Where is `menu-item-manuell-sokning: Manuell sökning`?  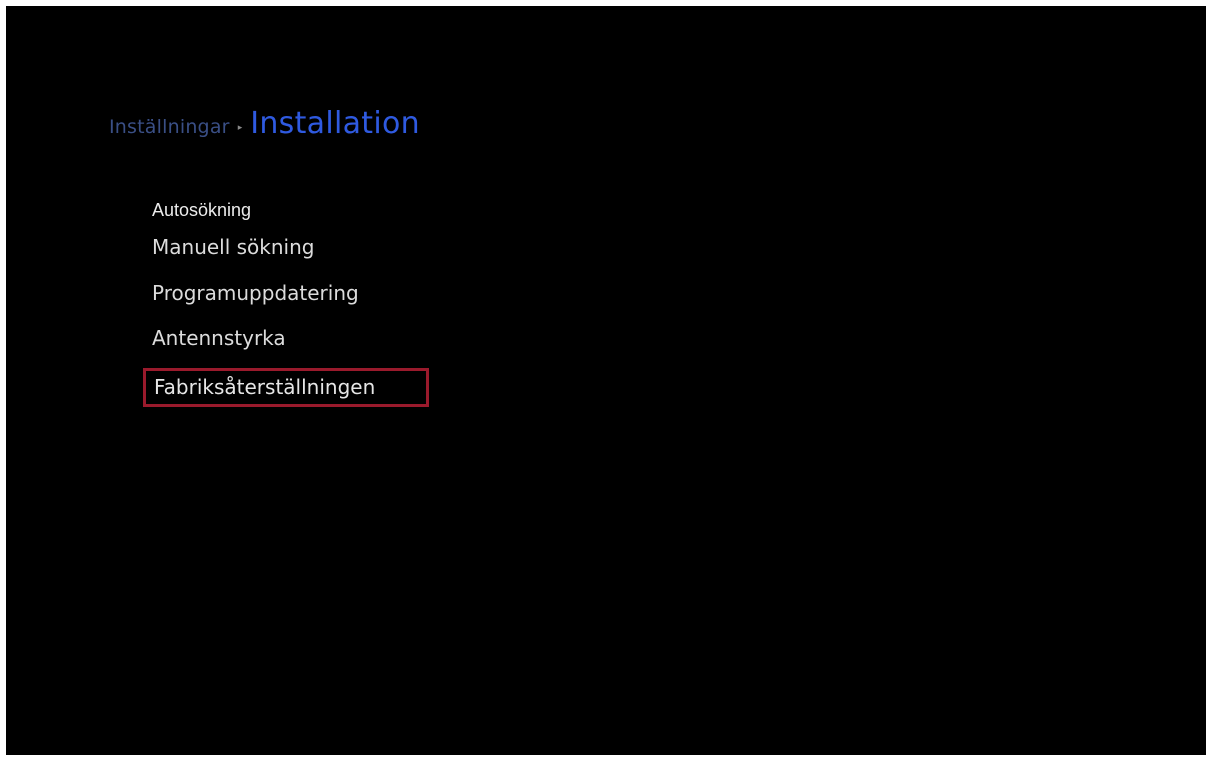
menu-item-manuell-sokning: Manuell sökning is located at coordinates (233, 247).